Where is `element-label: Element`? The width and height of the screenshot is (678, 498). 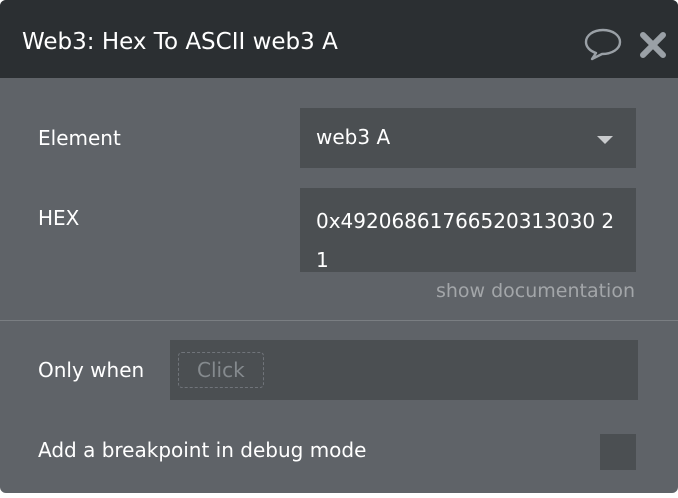 element-label: Element is located at coordinates (79, 138).